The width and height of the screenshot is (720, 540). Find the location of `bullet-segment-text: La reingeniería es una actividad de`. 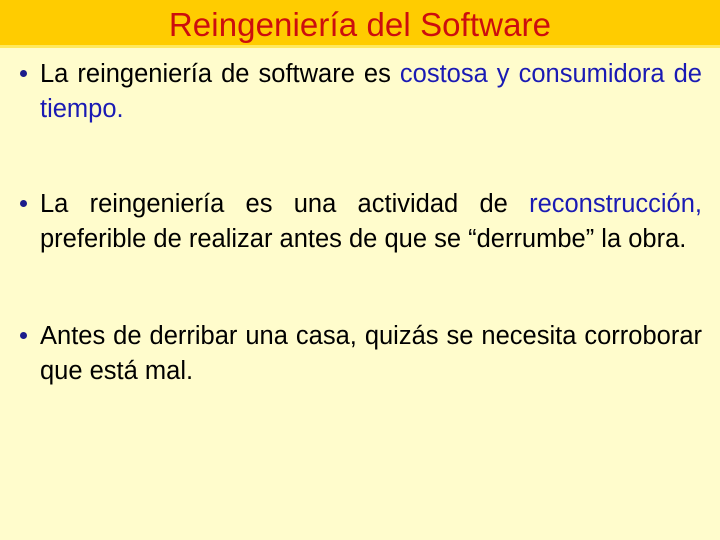

bullet-segment-text: La reingeniería es una actividad de is located at coordinates (285, 204).